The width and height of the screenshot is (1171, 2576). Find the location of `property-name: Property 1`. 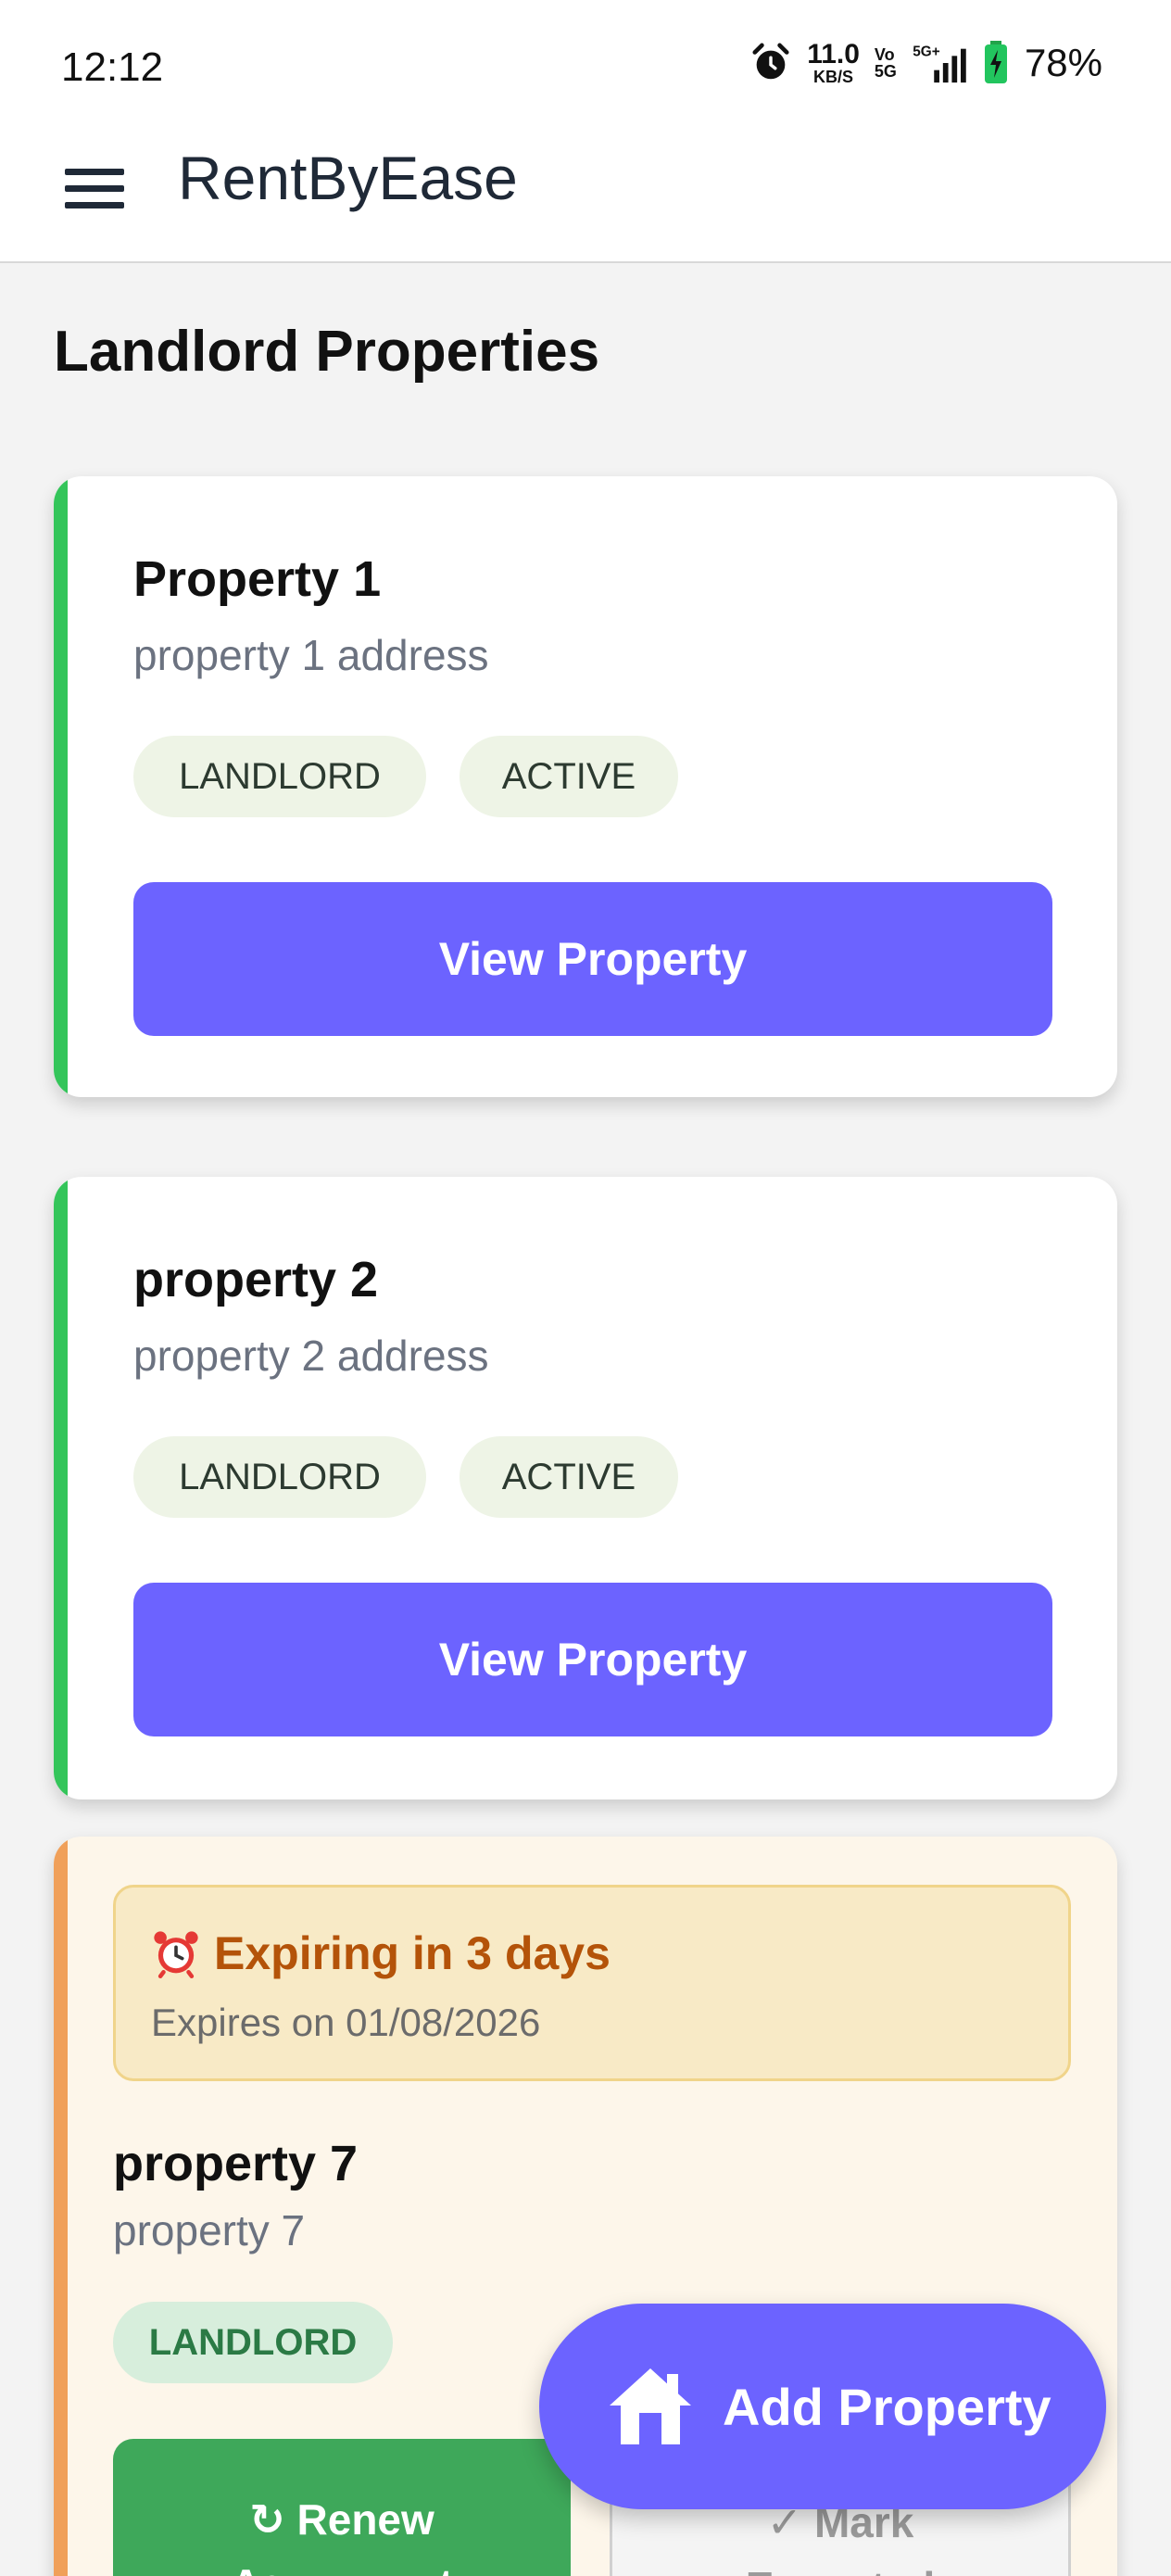

property-name: Property 1 is located at coordinates (257, 579).